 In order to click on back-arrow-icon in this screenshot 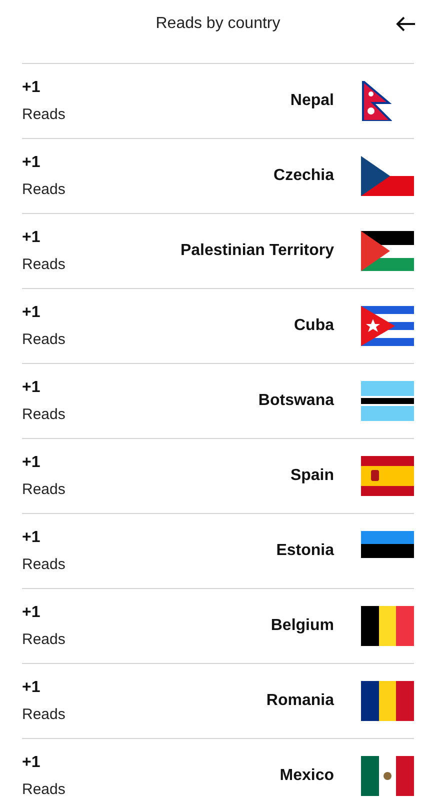, I will do `click(406, 24)`.